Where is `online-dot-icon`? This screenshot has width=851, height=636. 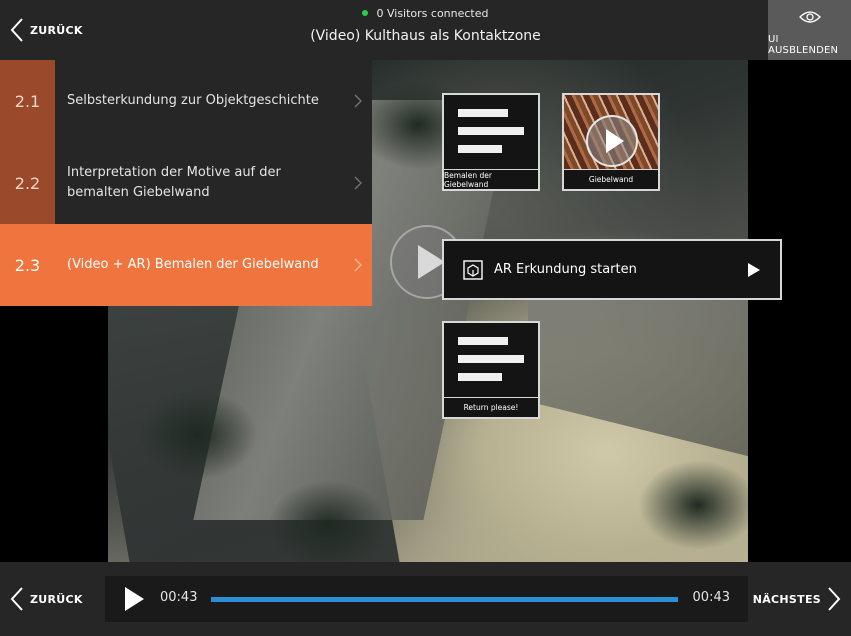 online-dot-icon is located at coordinates (365, 13).